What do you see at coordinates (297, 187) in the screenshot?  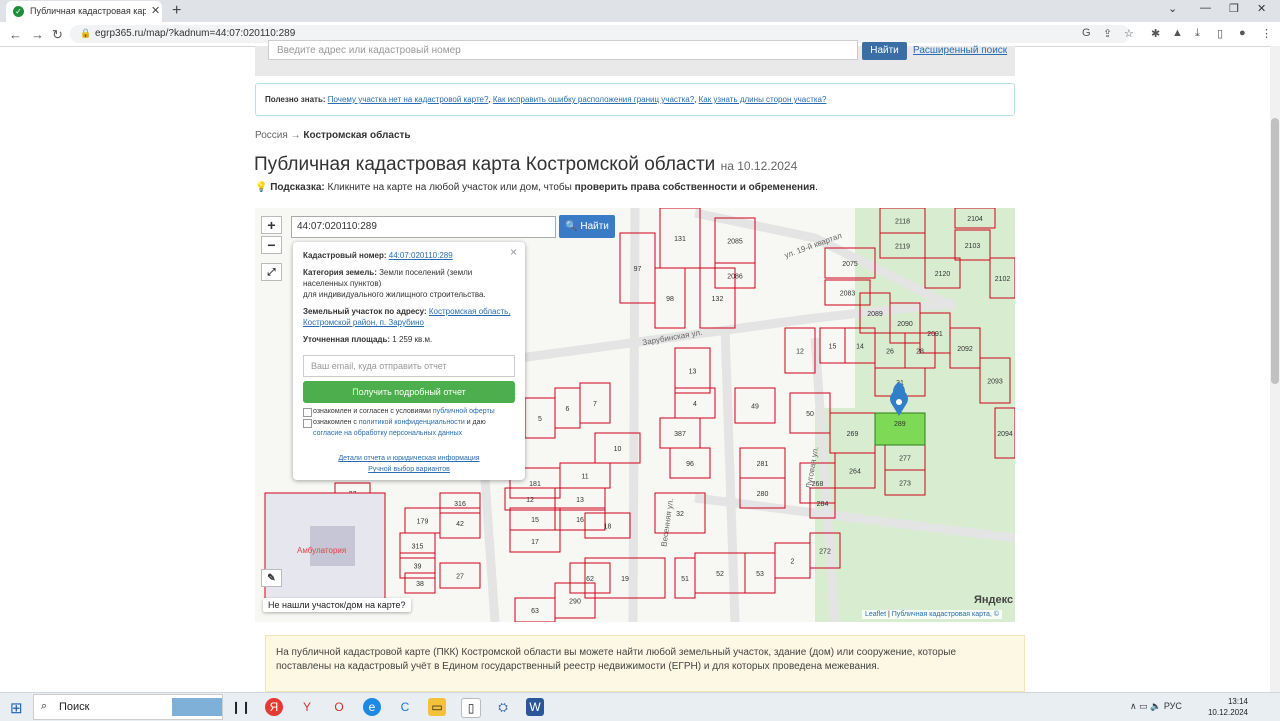 I see `hint-label: Подсказка:` at bounding box center [297, 187].